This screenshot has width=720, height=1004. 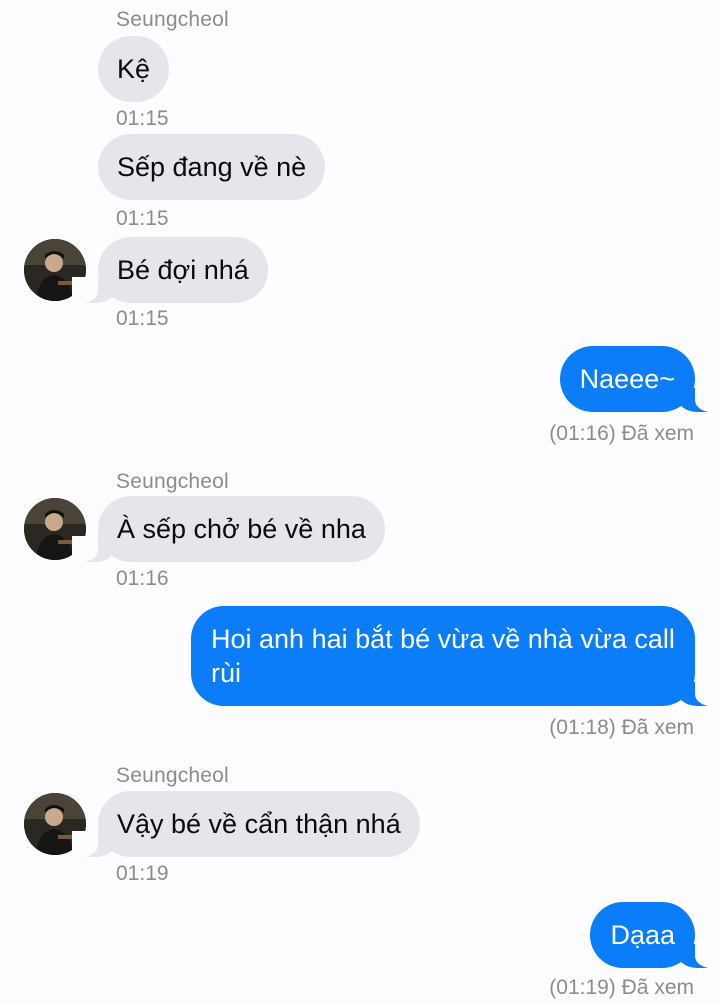 I want to click on sent-message-bubble: Dạaa, so click(x=655, y=935).